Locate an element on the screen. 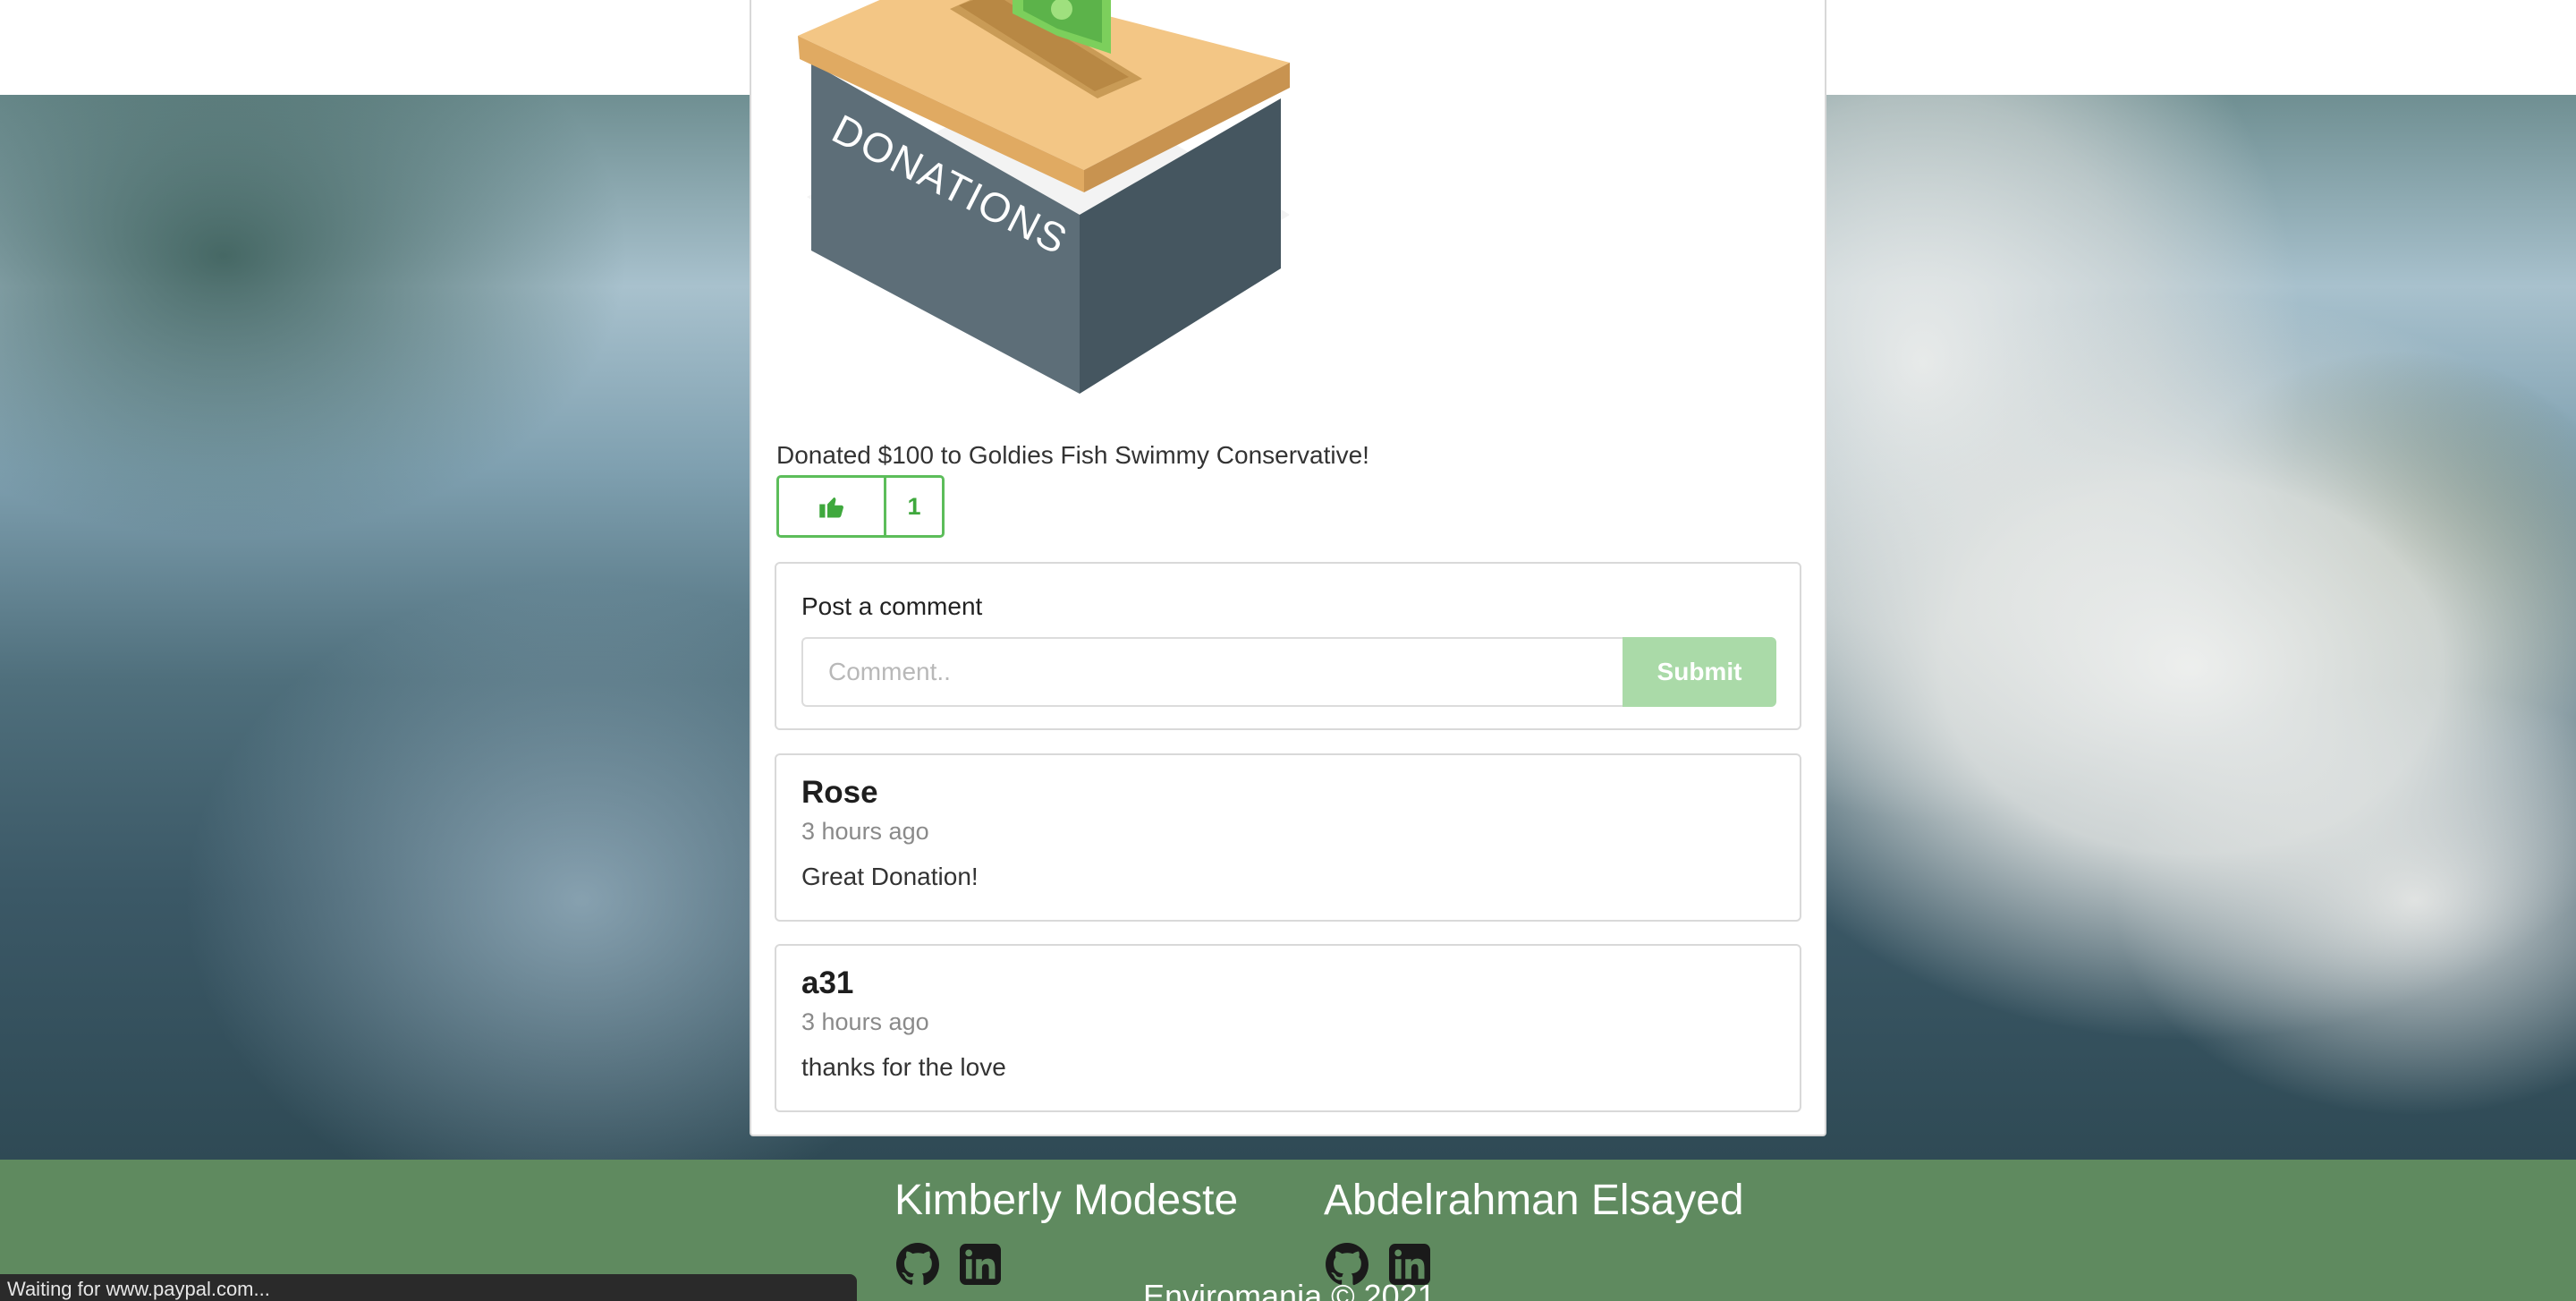  author-name: Kimberly Modeste is located at coordinates (1066, 1200).